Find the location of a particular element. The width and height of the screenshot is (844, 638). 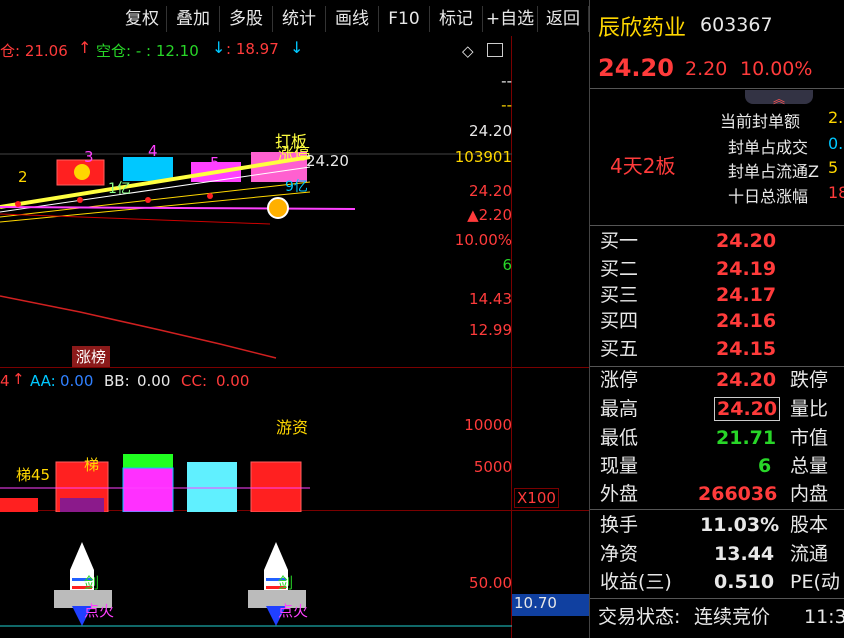

bid-row-3: 买三 24.17 is located at coordinates (717, 295).